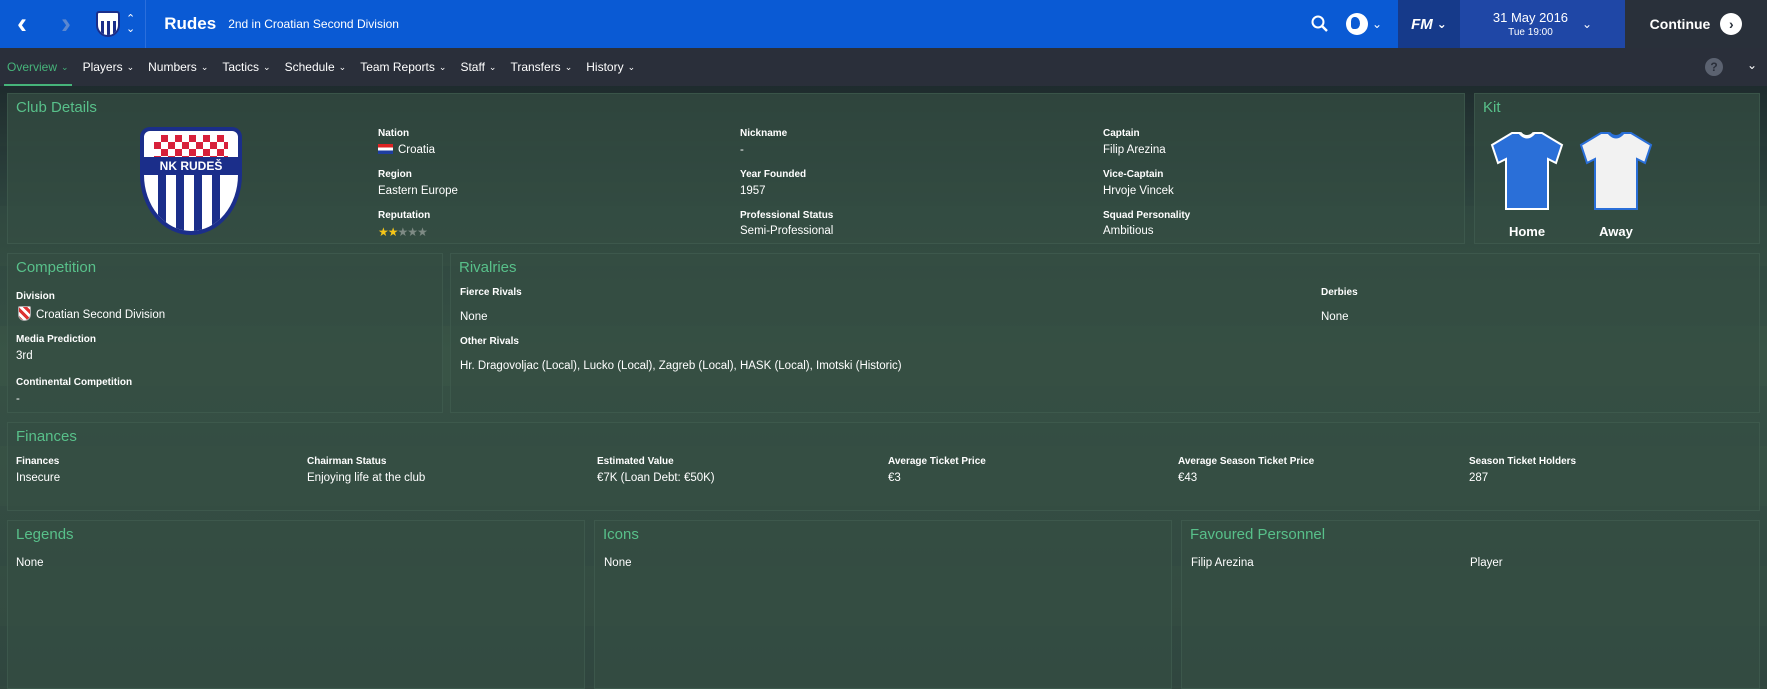  I want to click on fm-label: FM, so click(1422, 24).